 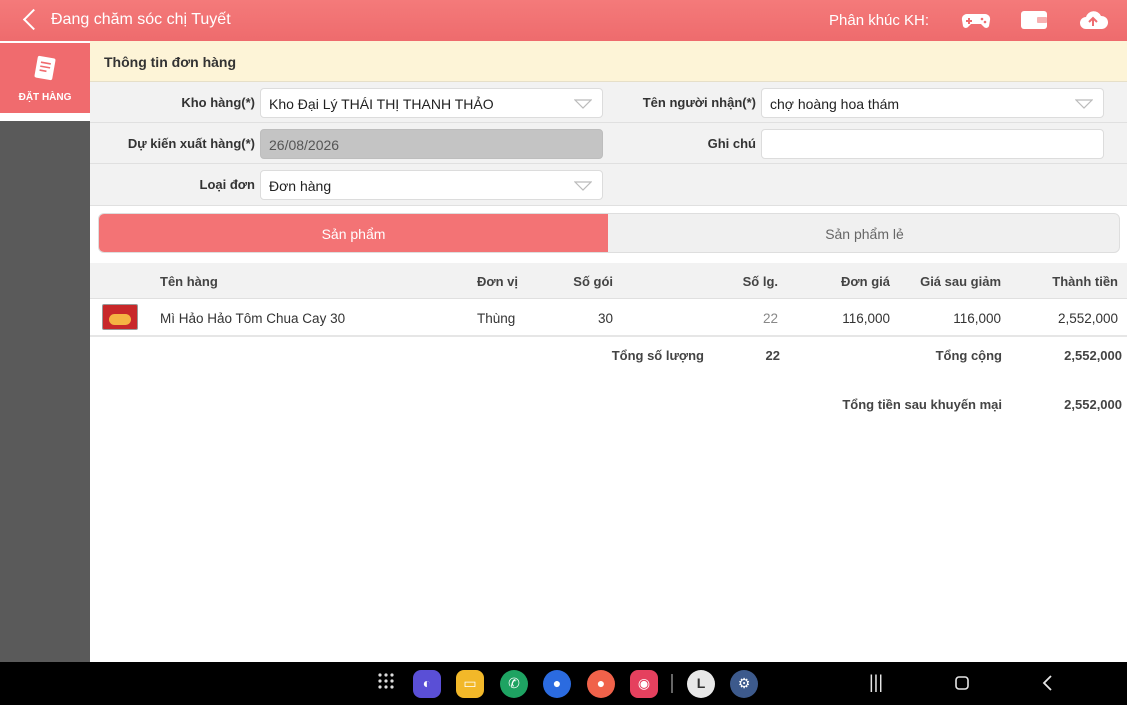 I want to click on messages-icon: ●, so click(x=557, y=684).